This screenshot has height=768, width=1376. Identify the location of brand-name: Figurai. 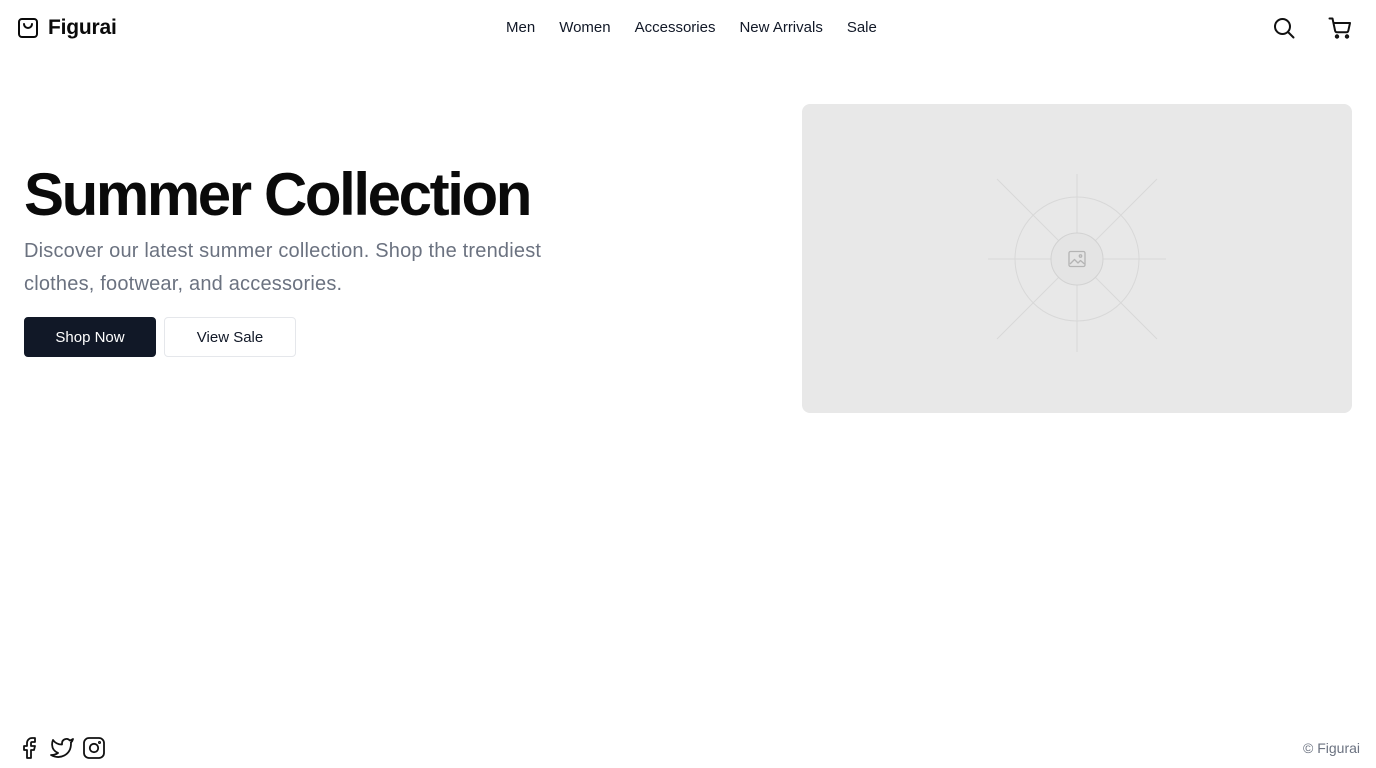
(82, 27).